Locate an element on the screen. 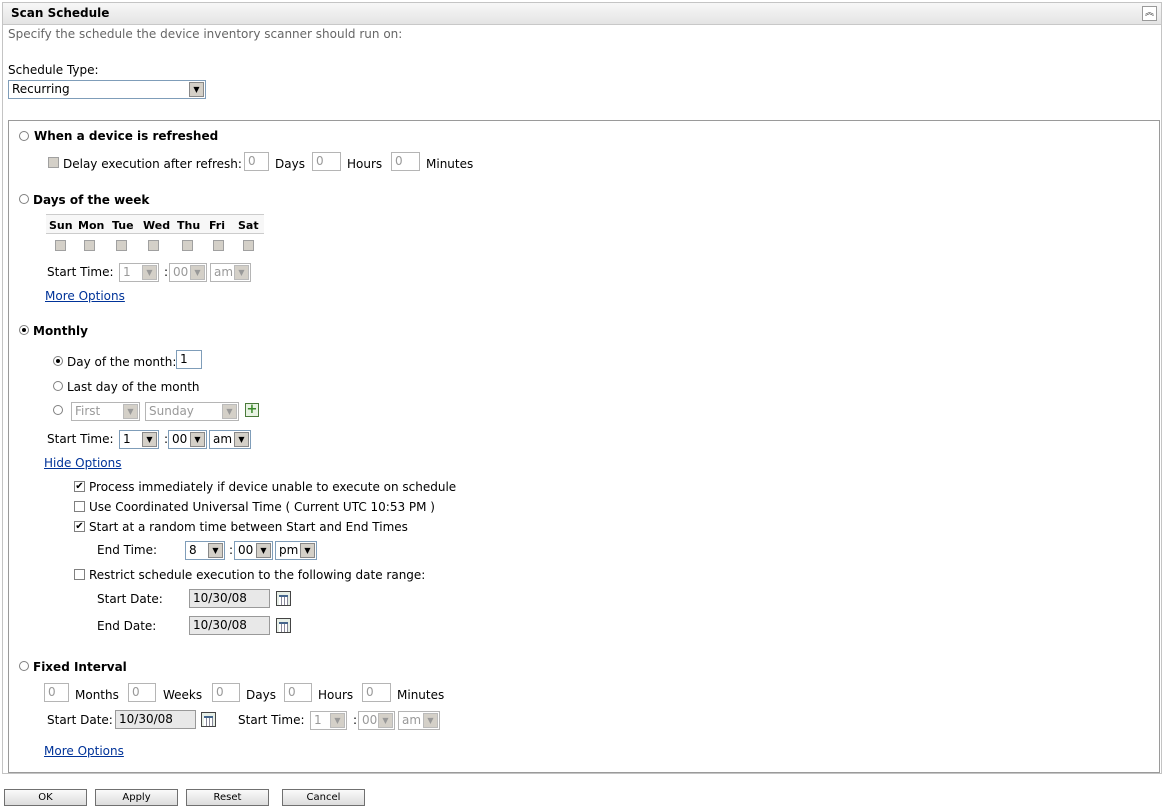 Image resolution: width=1164 pixels, height=808 pixels. use-utc-checkbox is located at coordinates (79, 506).